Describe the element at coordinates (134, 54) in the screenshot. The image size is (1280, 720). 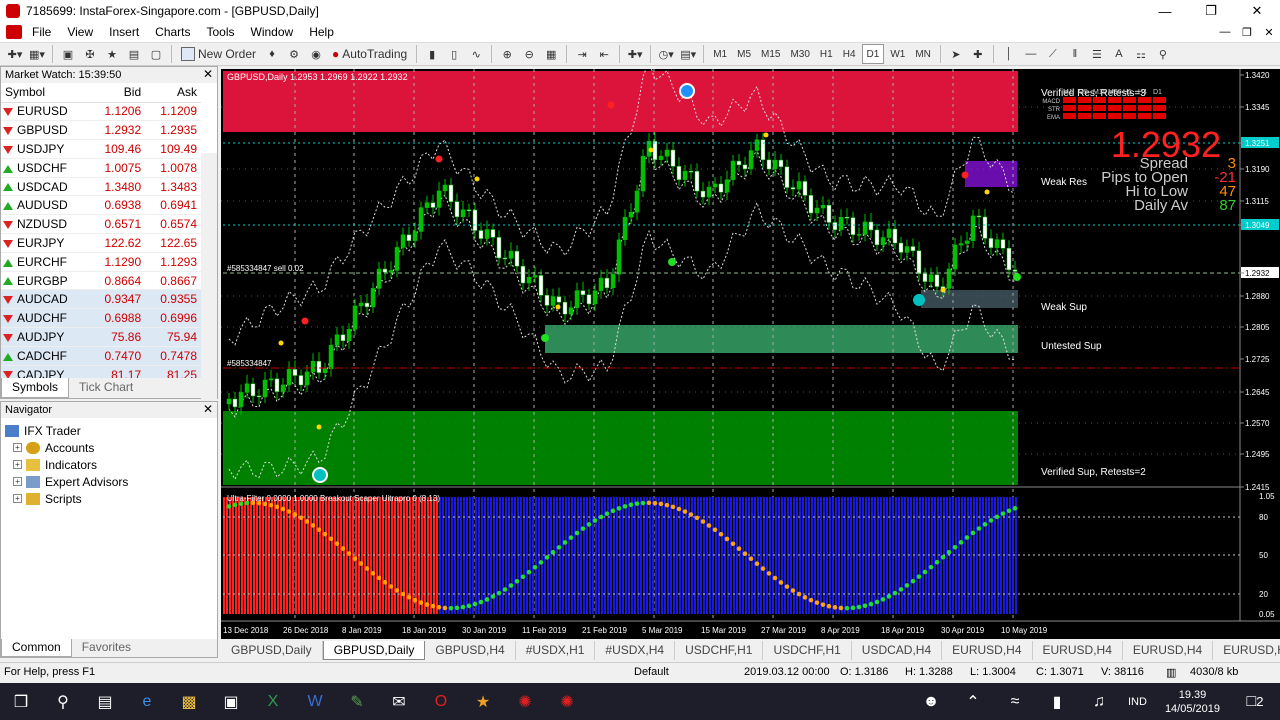
I see `terminal-icon: ▤` at that location.